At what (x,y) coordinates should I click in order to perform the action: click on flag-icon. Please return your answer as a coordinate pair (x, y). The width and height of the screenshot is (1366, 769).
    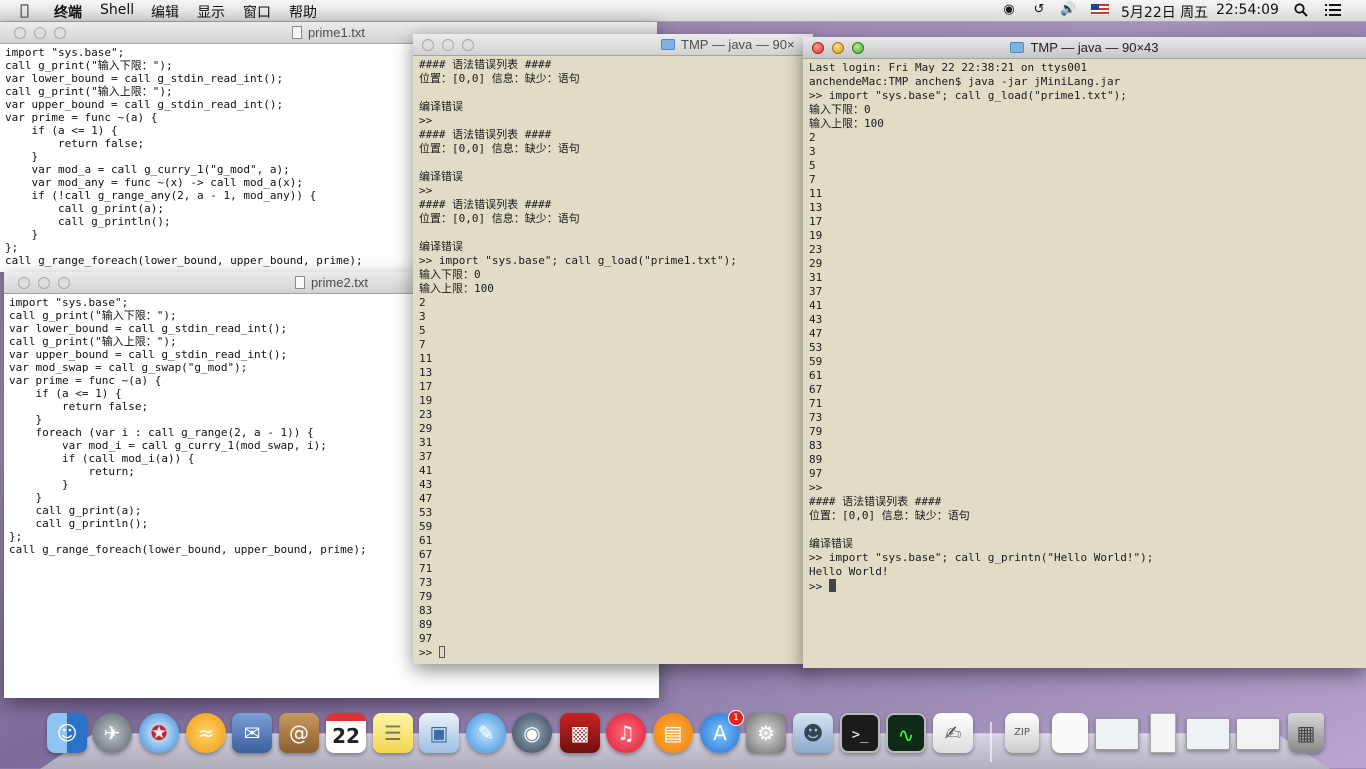
    Looking at the image, I should click on (1100, 10).